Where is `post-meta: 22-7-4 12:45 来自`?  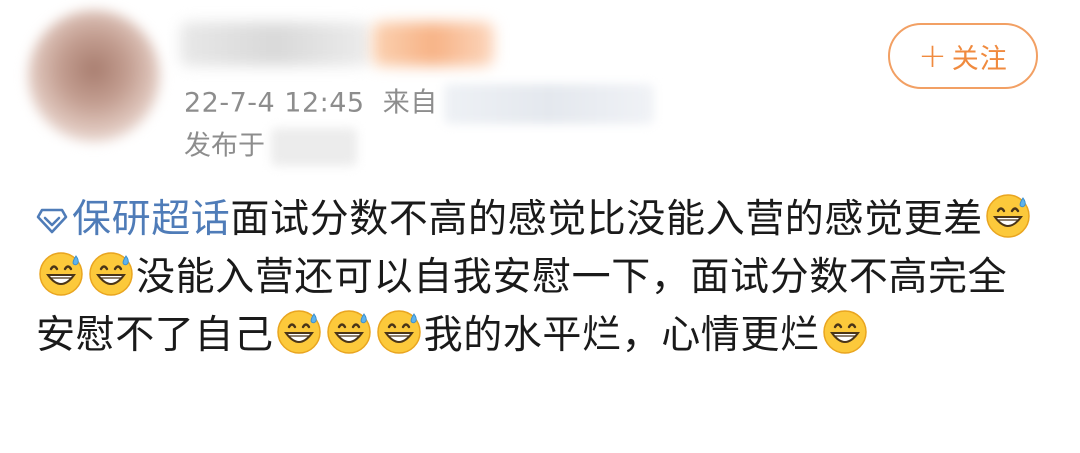 post-meta: 22-7-4 12:45 来自 is located at coordinates (419, 104).